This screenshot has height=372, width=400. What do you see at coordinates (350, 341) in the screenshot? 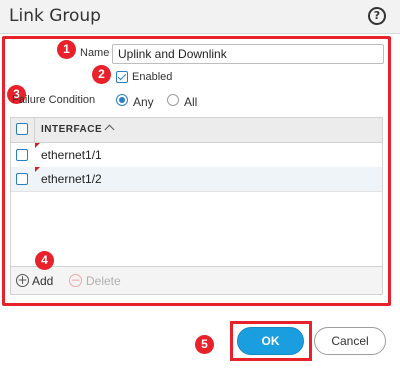
I see `cancel-button: Cancel` at bounding box center [350, 341].